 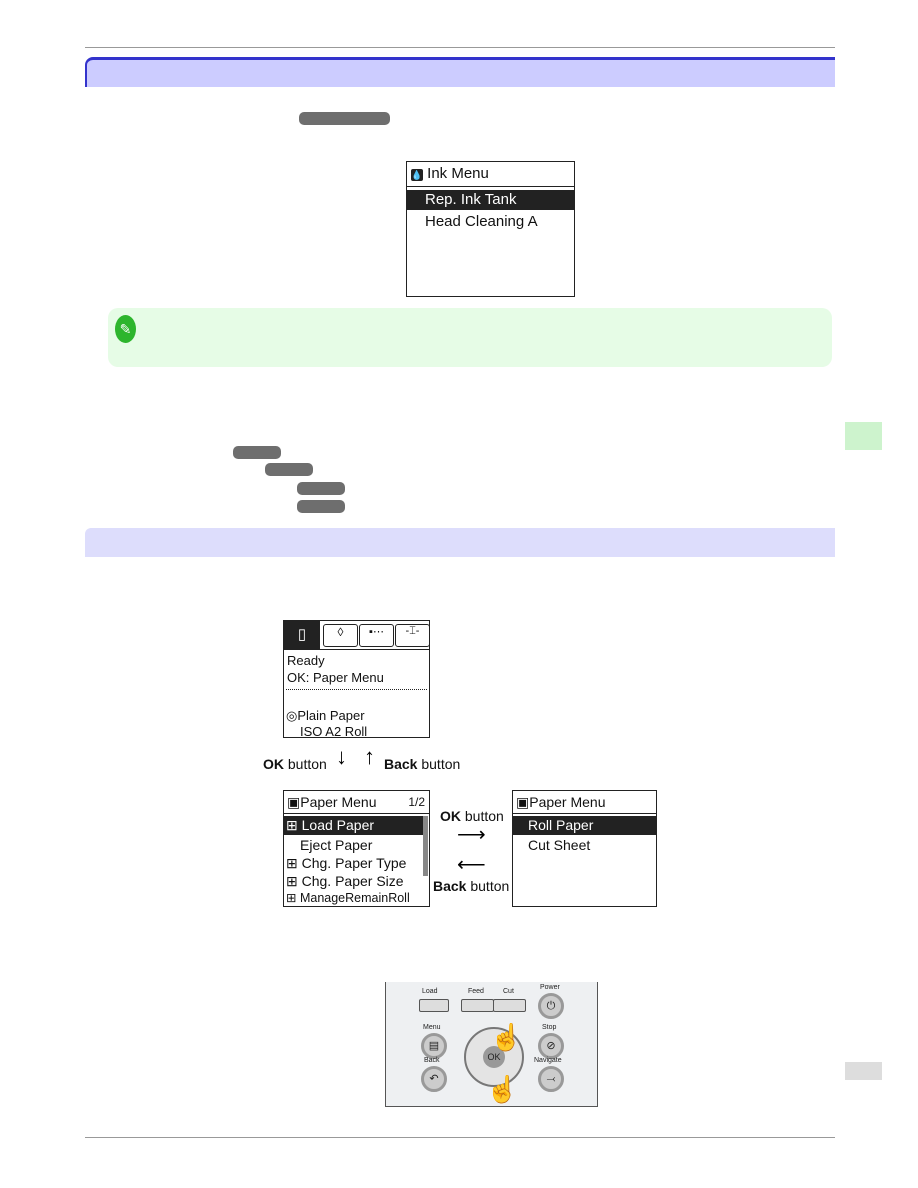 What do you see at coordinates (369, 756) in the screenshot?
I see `arrow-up-icon: ↑` at bounding box center [369, 756].